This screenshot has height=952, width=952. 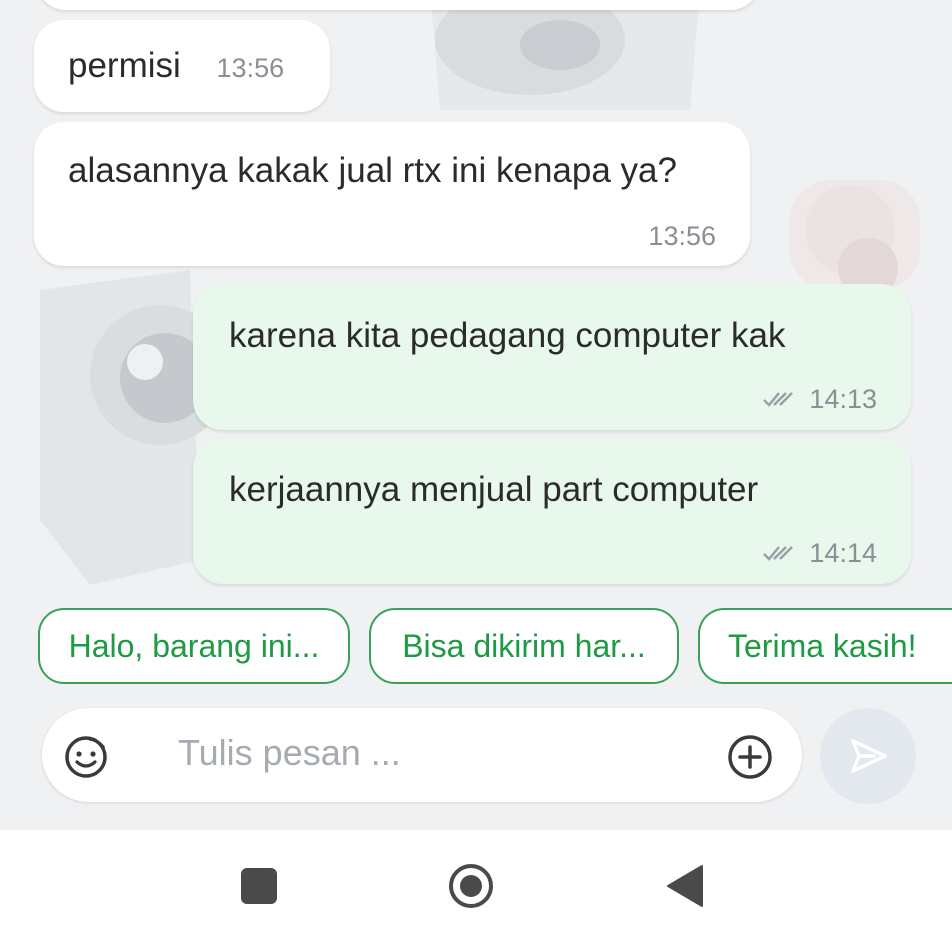 I want to click on incoming-message: permisi 13:56, so click(x=182, y=66).